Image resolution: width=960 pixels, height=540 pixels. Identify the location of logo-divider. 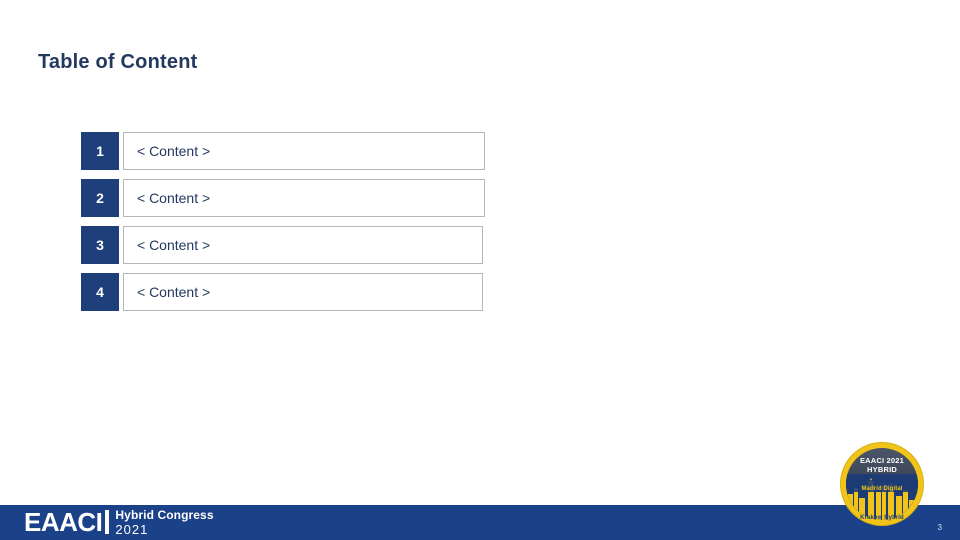
(107, 522).